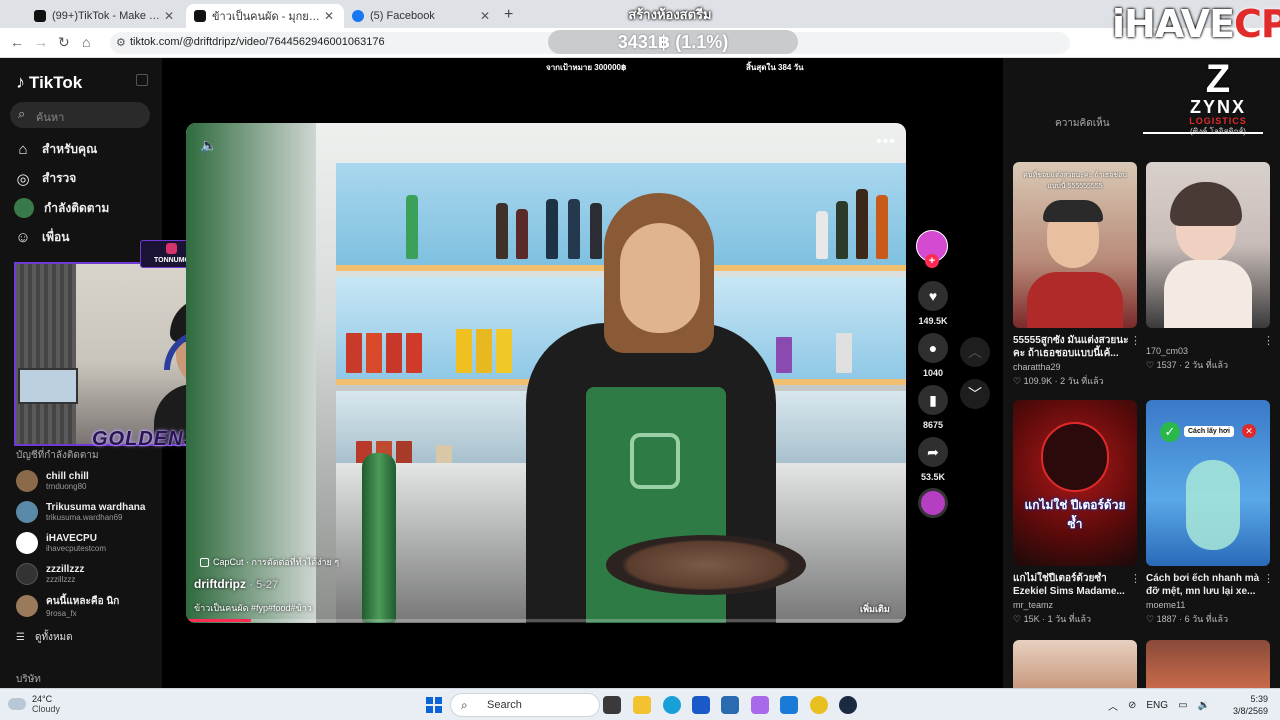  Describe the element at coordinates (760, 705) in the screenshot. I see `copilot-icon` at that location.